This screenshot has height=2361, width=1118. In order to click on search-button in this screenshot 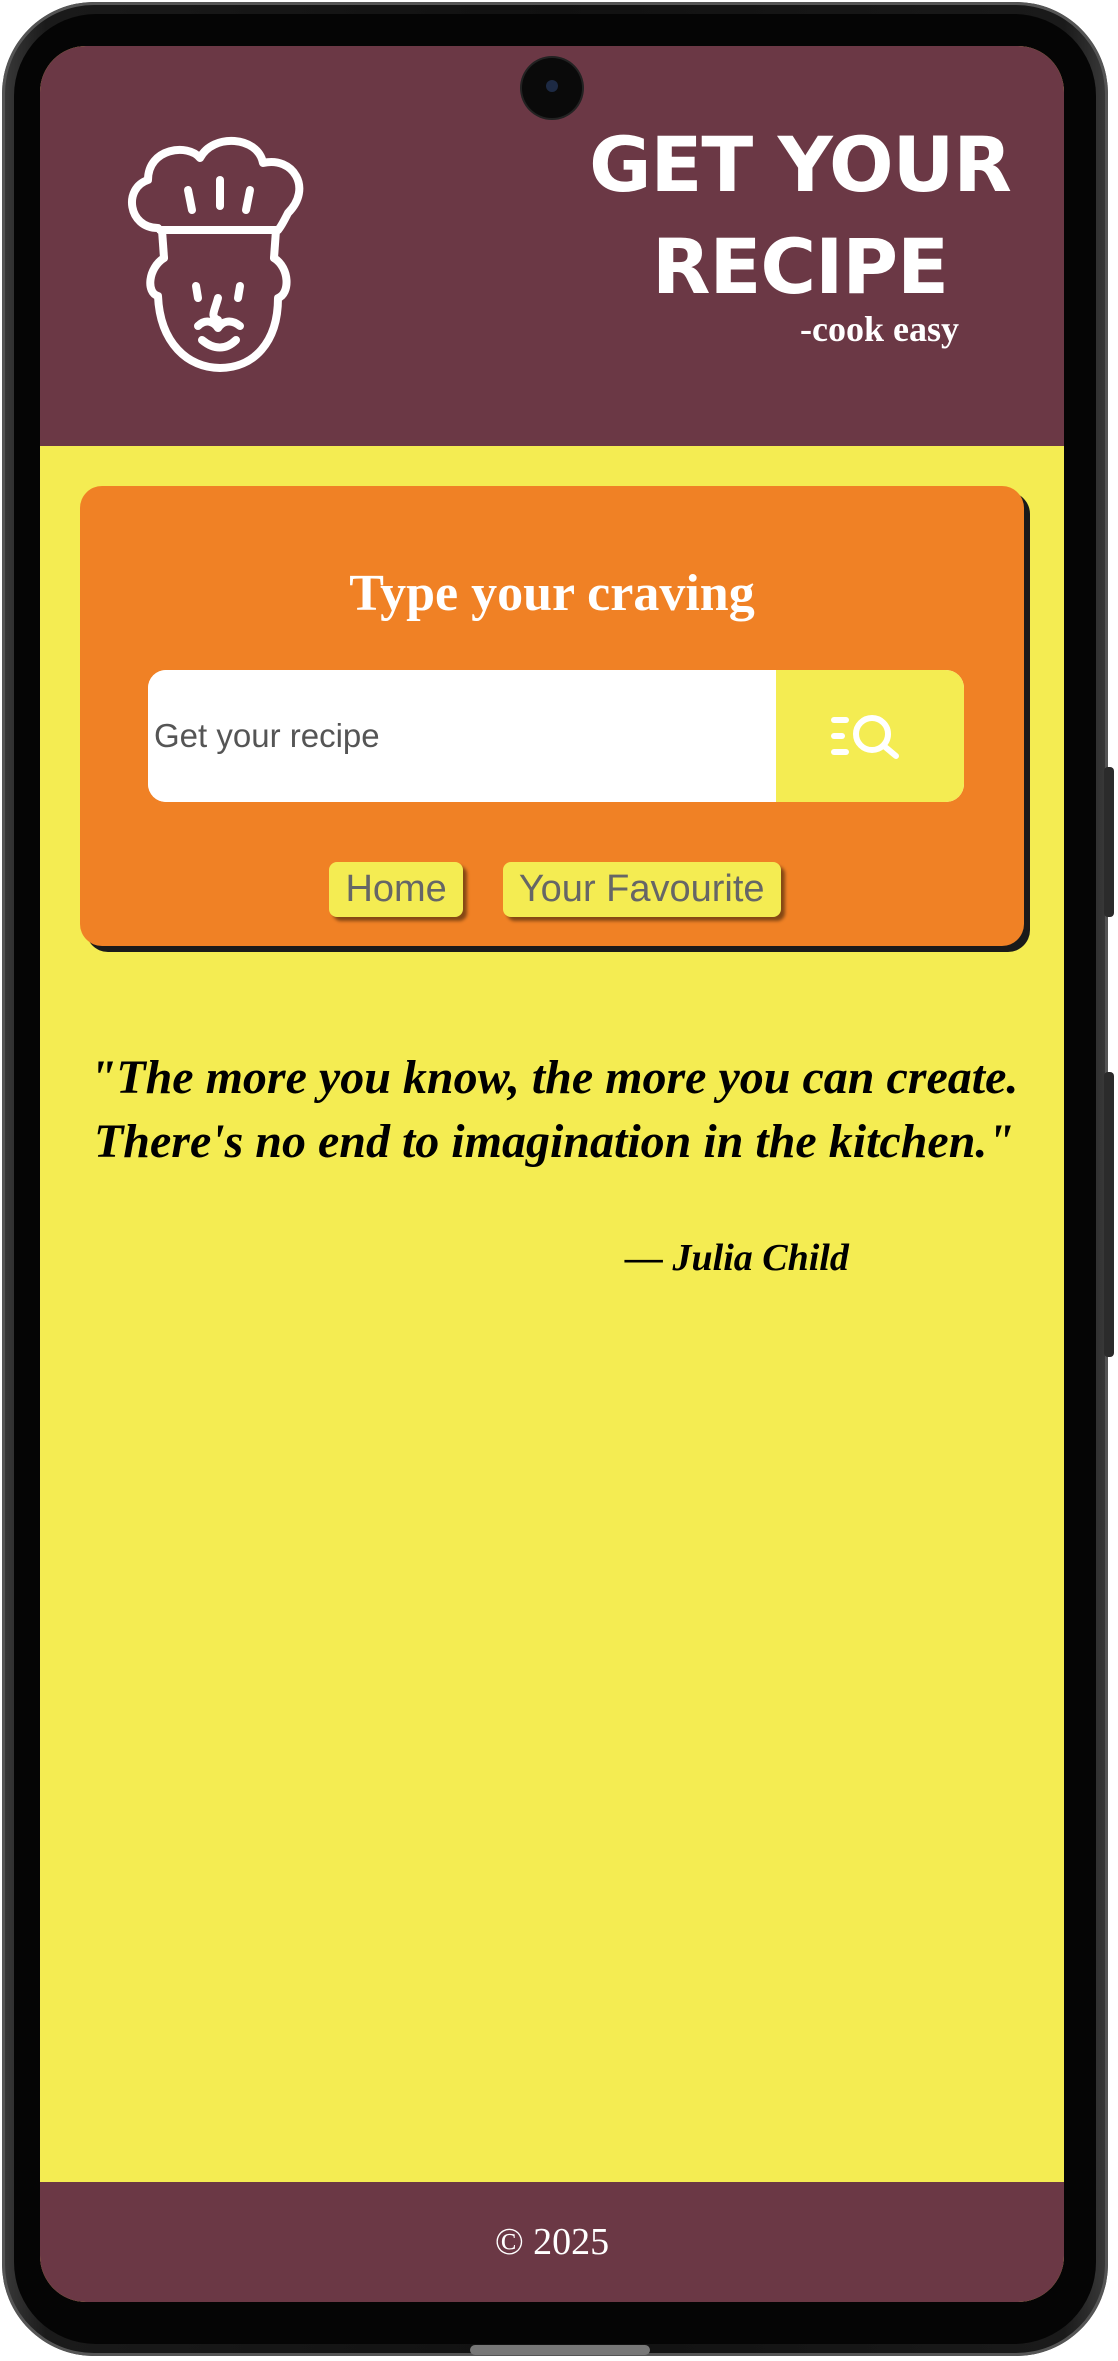, I will do `click(870, 736)`.